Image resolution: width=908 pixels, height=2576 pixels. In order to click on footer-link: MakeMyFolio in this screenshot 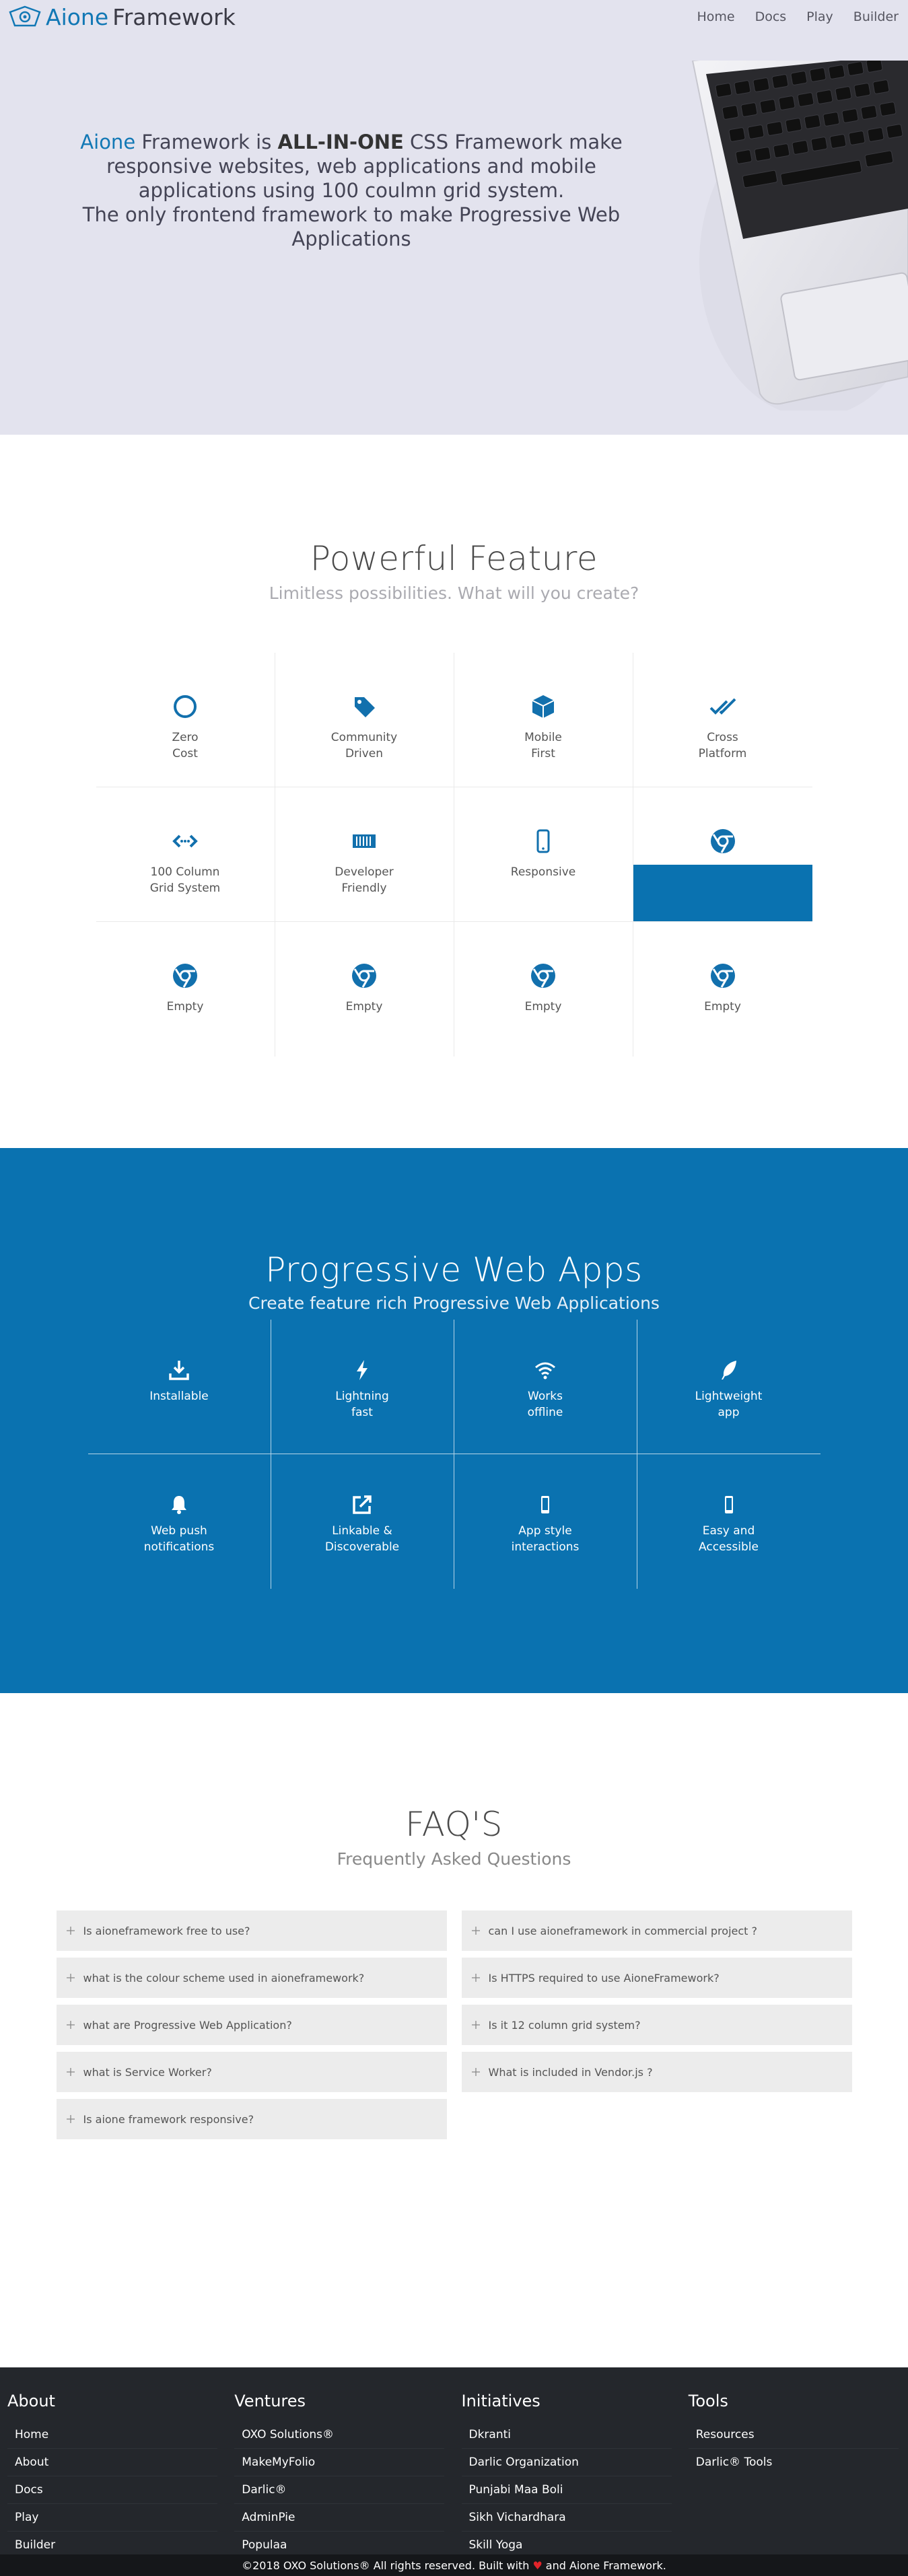, I will do `click(339, 2462)`.